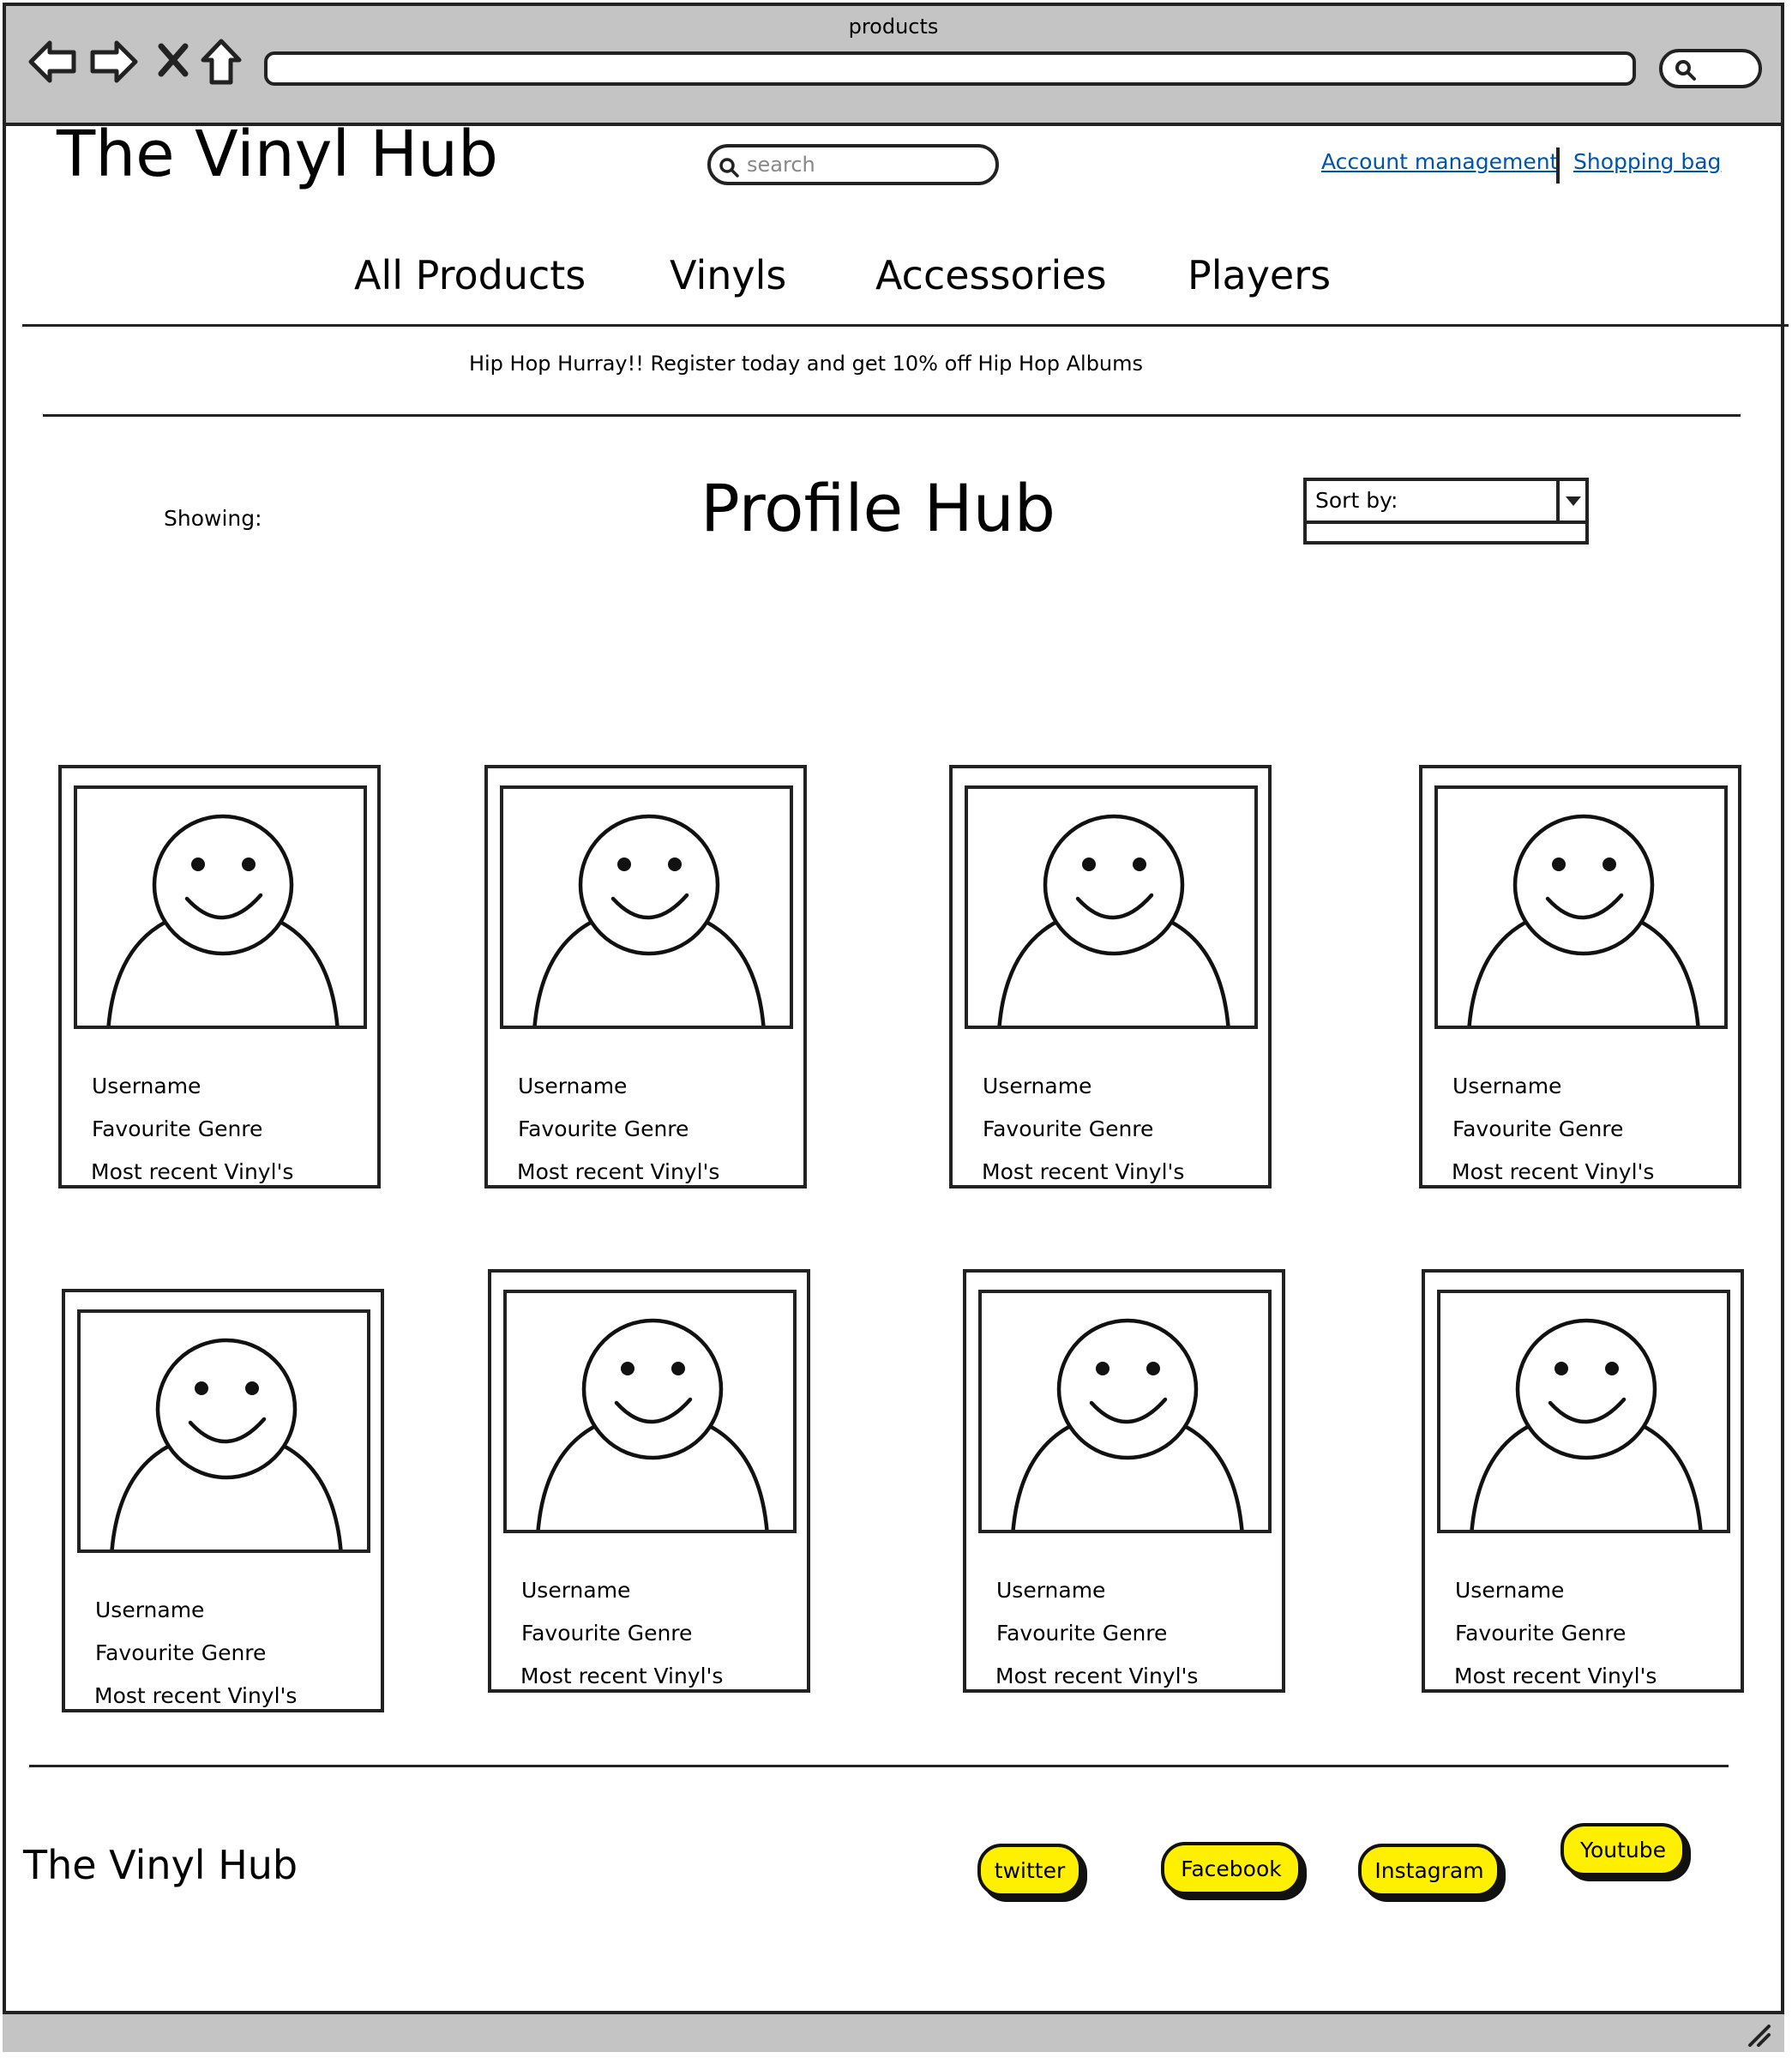  Describe the element at coordinates (173, 62) in the screenshot. I see `close-x-icon` at that location.